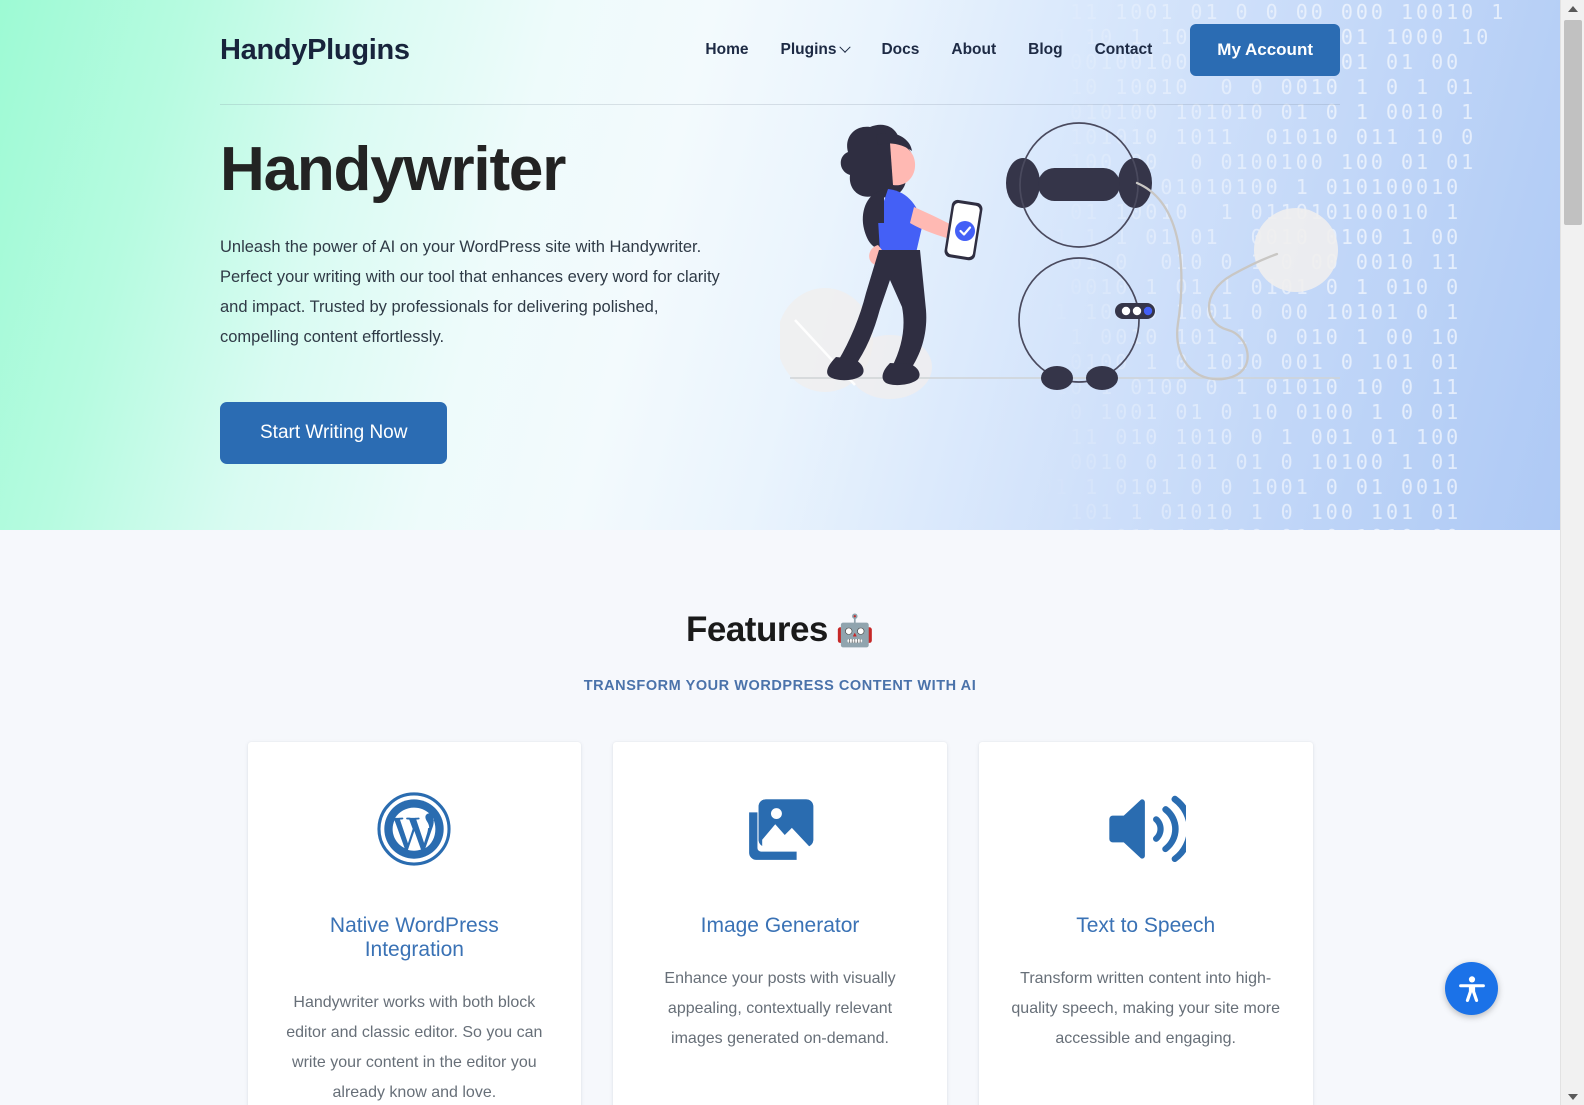  What do you see at coordinates (1572, 1096) in the screenshot?
I see `scrollbar-down-arrow` at bounding box center [1572, 1096].